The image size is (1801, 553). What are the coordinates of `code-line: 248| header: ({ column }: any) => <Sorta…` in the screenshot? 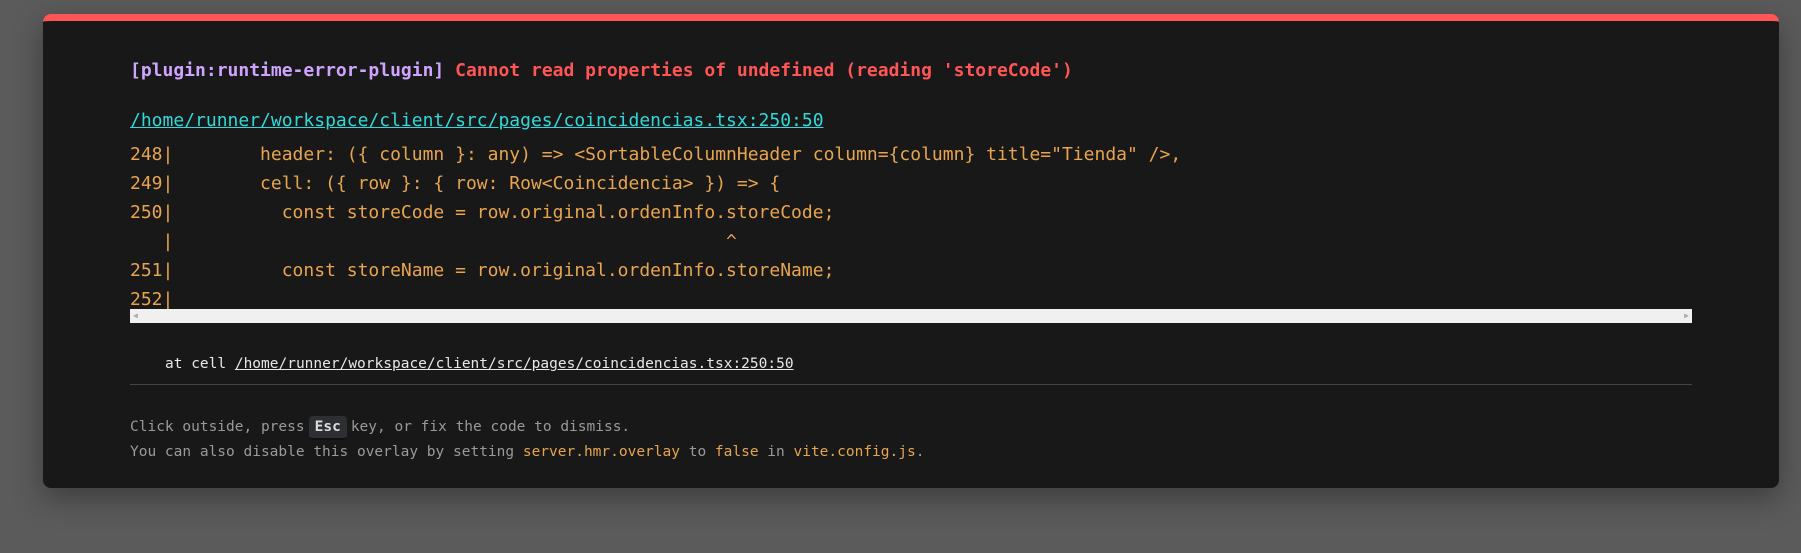 It's located at (656, 154).